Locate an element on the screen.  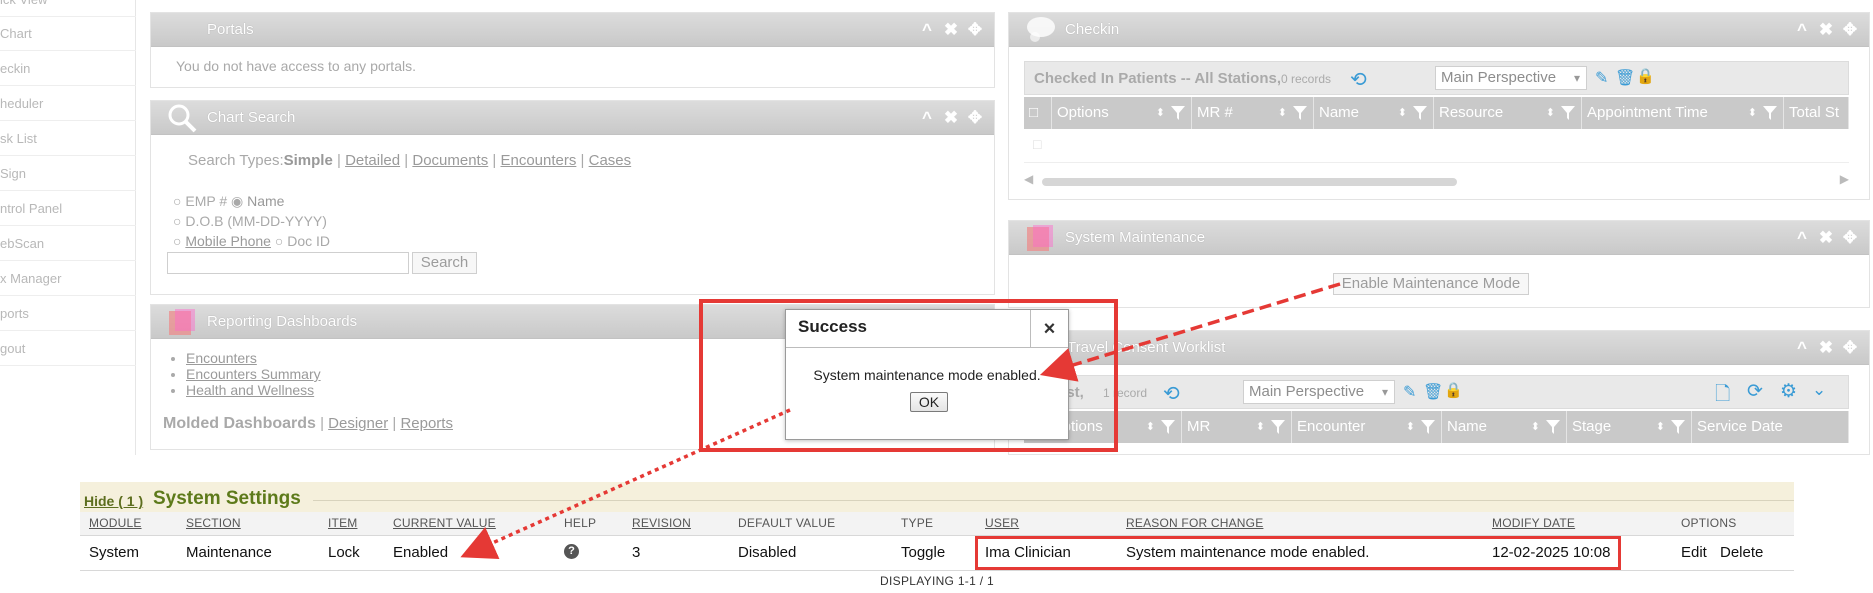
dashboard-chart-icon is located at coordinates (182, 322).